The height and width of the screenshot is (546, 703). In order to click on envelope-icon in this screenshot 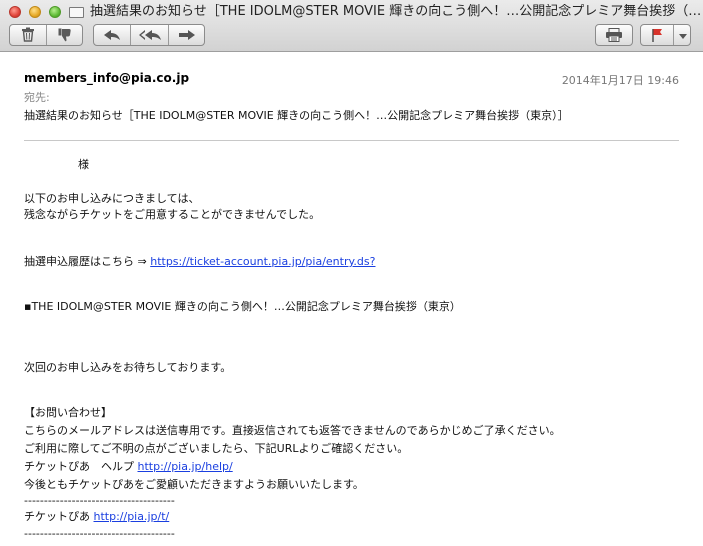, I will do `click(76, 12)`.